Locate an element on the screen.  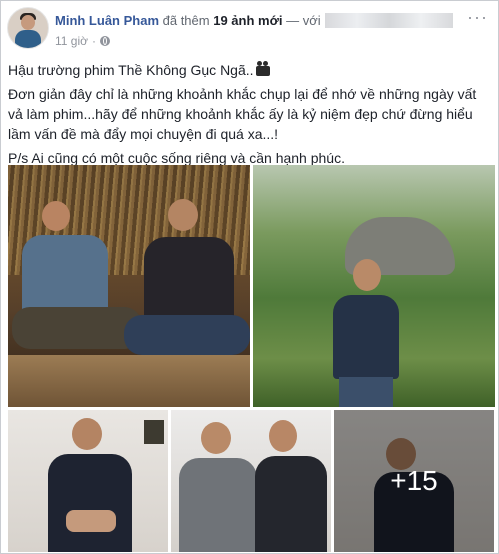
action-prefix: đã thêm is located at coordinates (186, 20).